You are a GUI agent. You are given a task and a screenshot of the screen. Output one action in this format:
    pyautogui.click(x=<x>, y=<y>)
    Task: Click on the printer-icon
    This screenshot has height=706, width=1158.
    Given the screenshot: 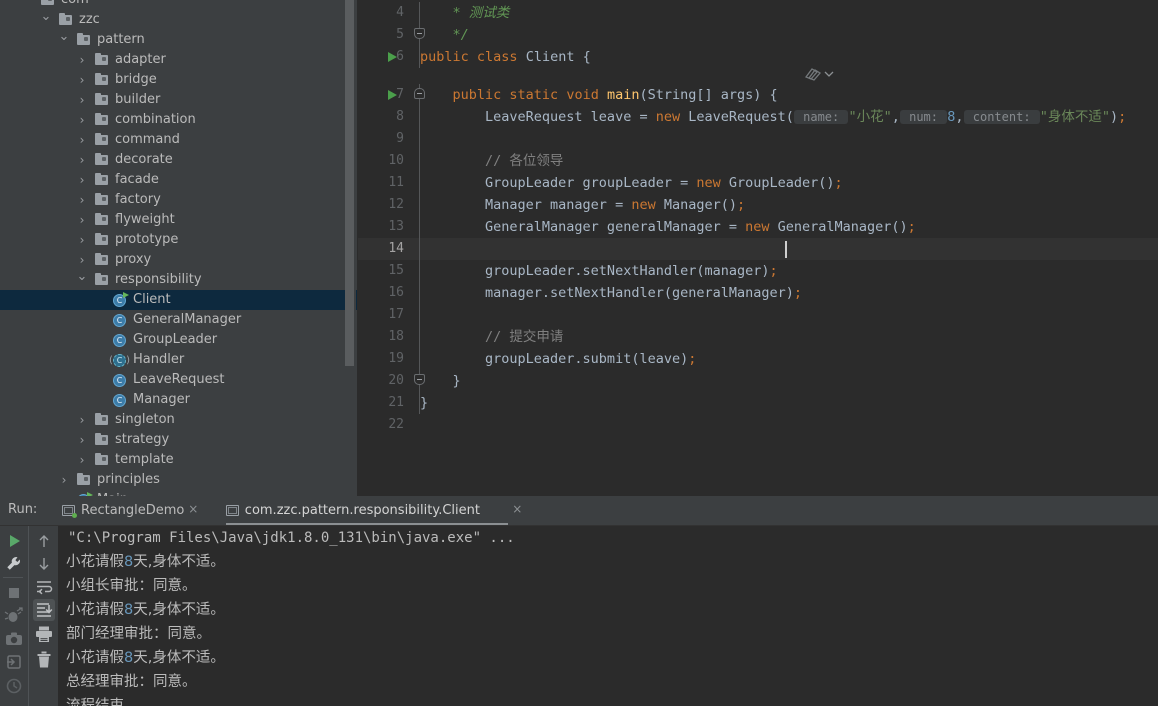 What is the action you would take?
    pyautogui.click(x=44, y=634)
    